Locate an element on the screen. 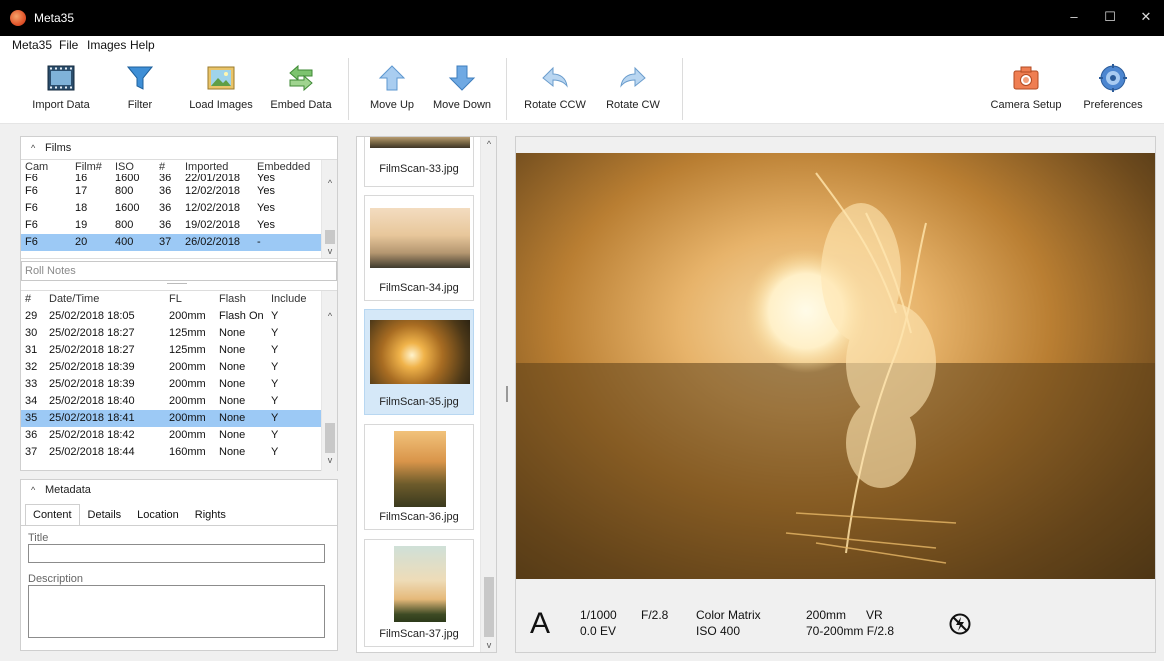 This screenshot has height=661, width=1164. tab-location: Location is located at coordinates (158, 515).